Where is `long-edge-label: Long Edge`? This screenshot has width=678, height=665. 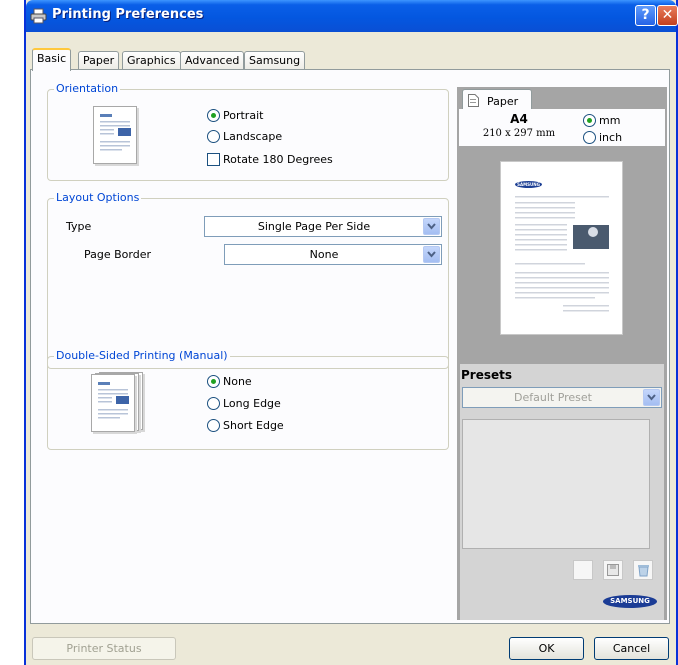
long-edge-label: Long Edge is located at coordinates (252, 403).